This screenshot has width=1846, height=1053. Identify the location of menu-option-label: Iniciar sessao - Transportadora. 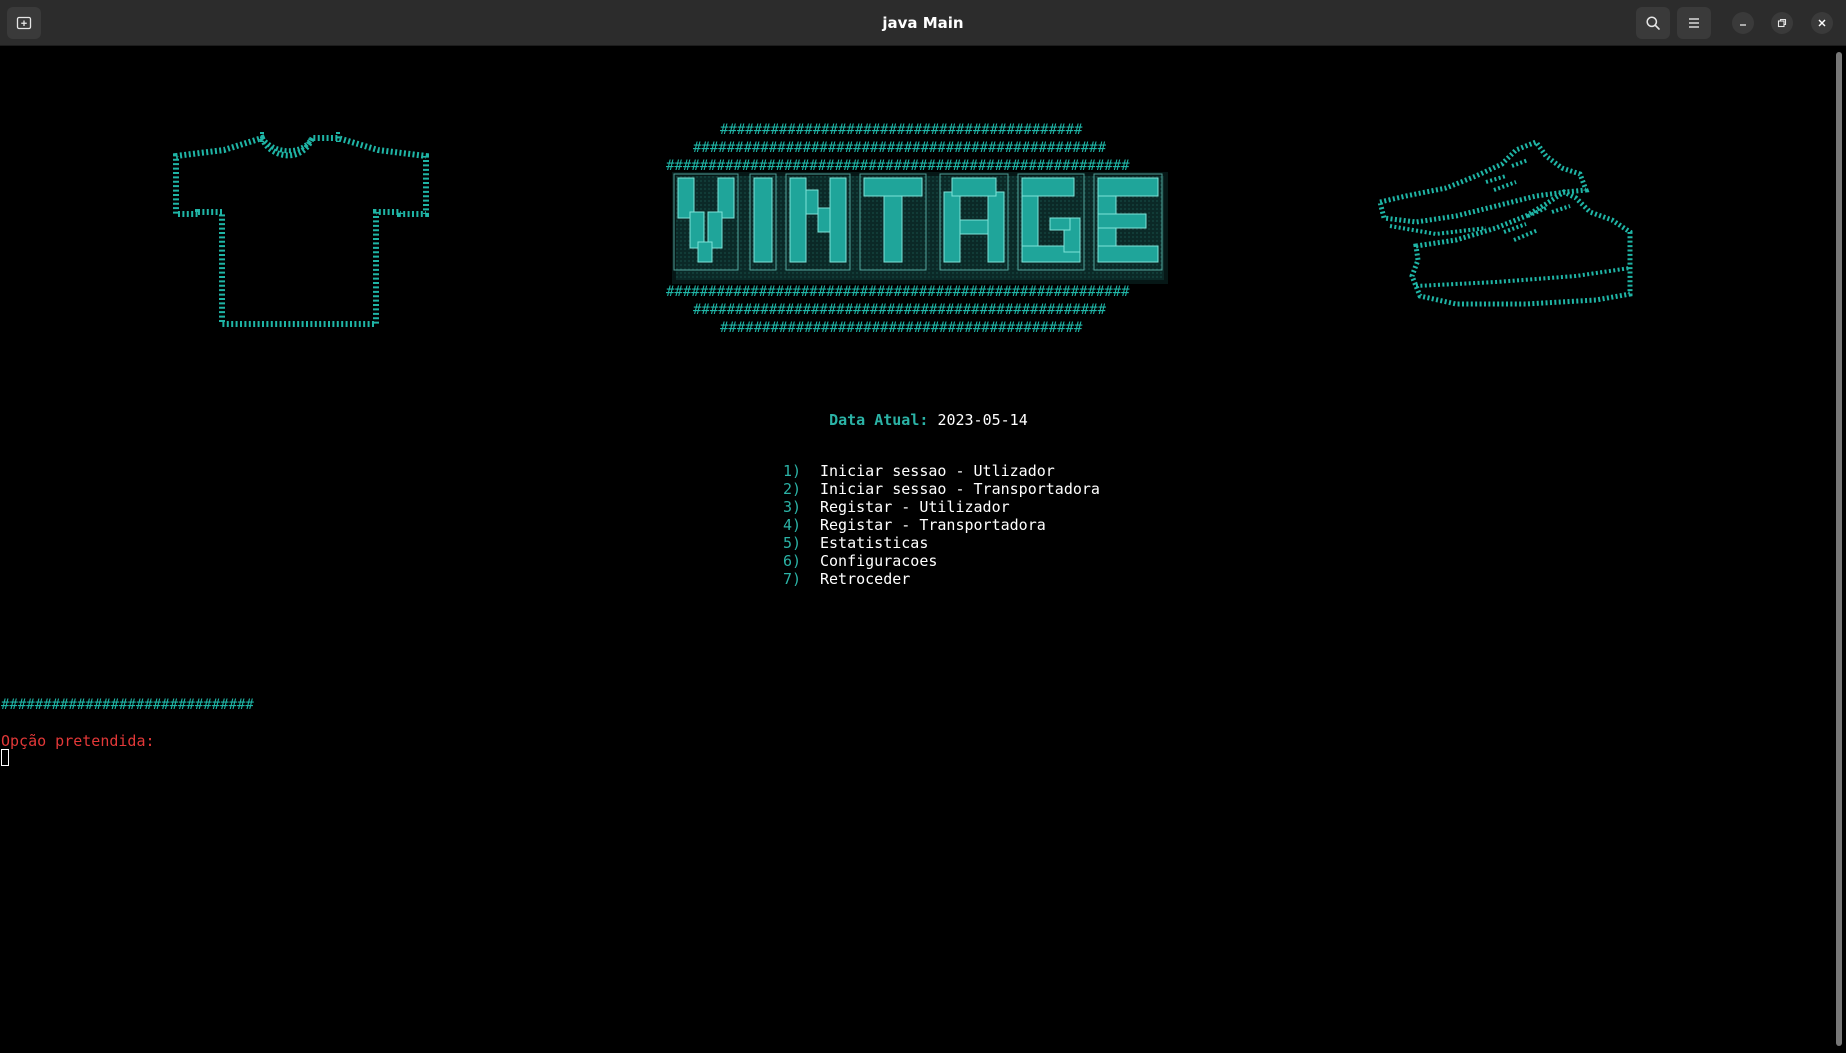
(960, 489).